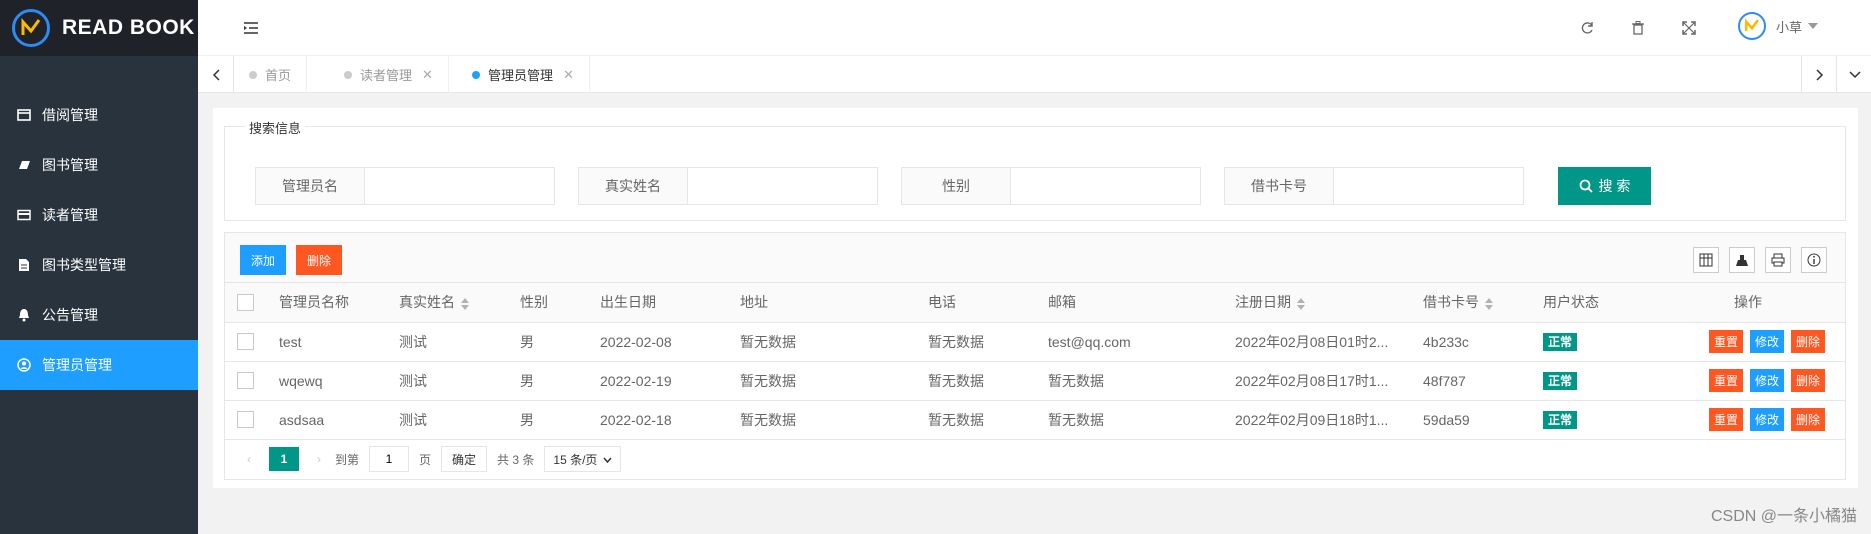 Image resolution: width=1871 pixels, height=534 pixels. I want to click on chevron-down-icon, so click(1813, 26).